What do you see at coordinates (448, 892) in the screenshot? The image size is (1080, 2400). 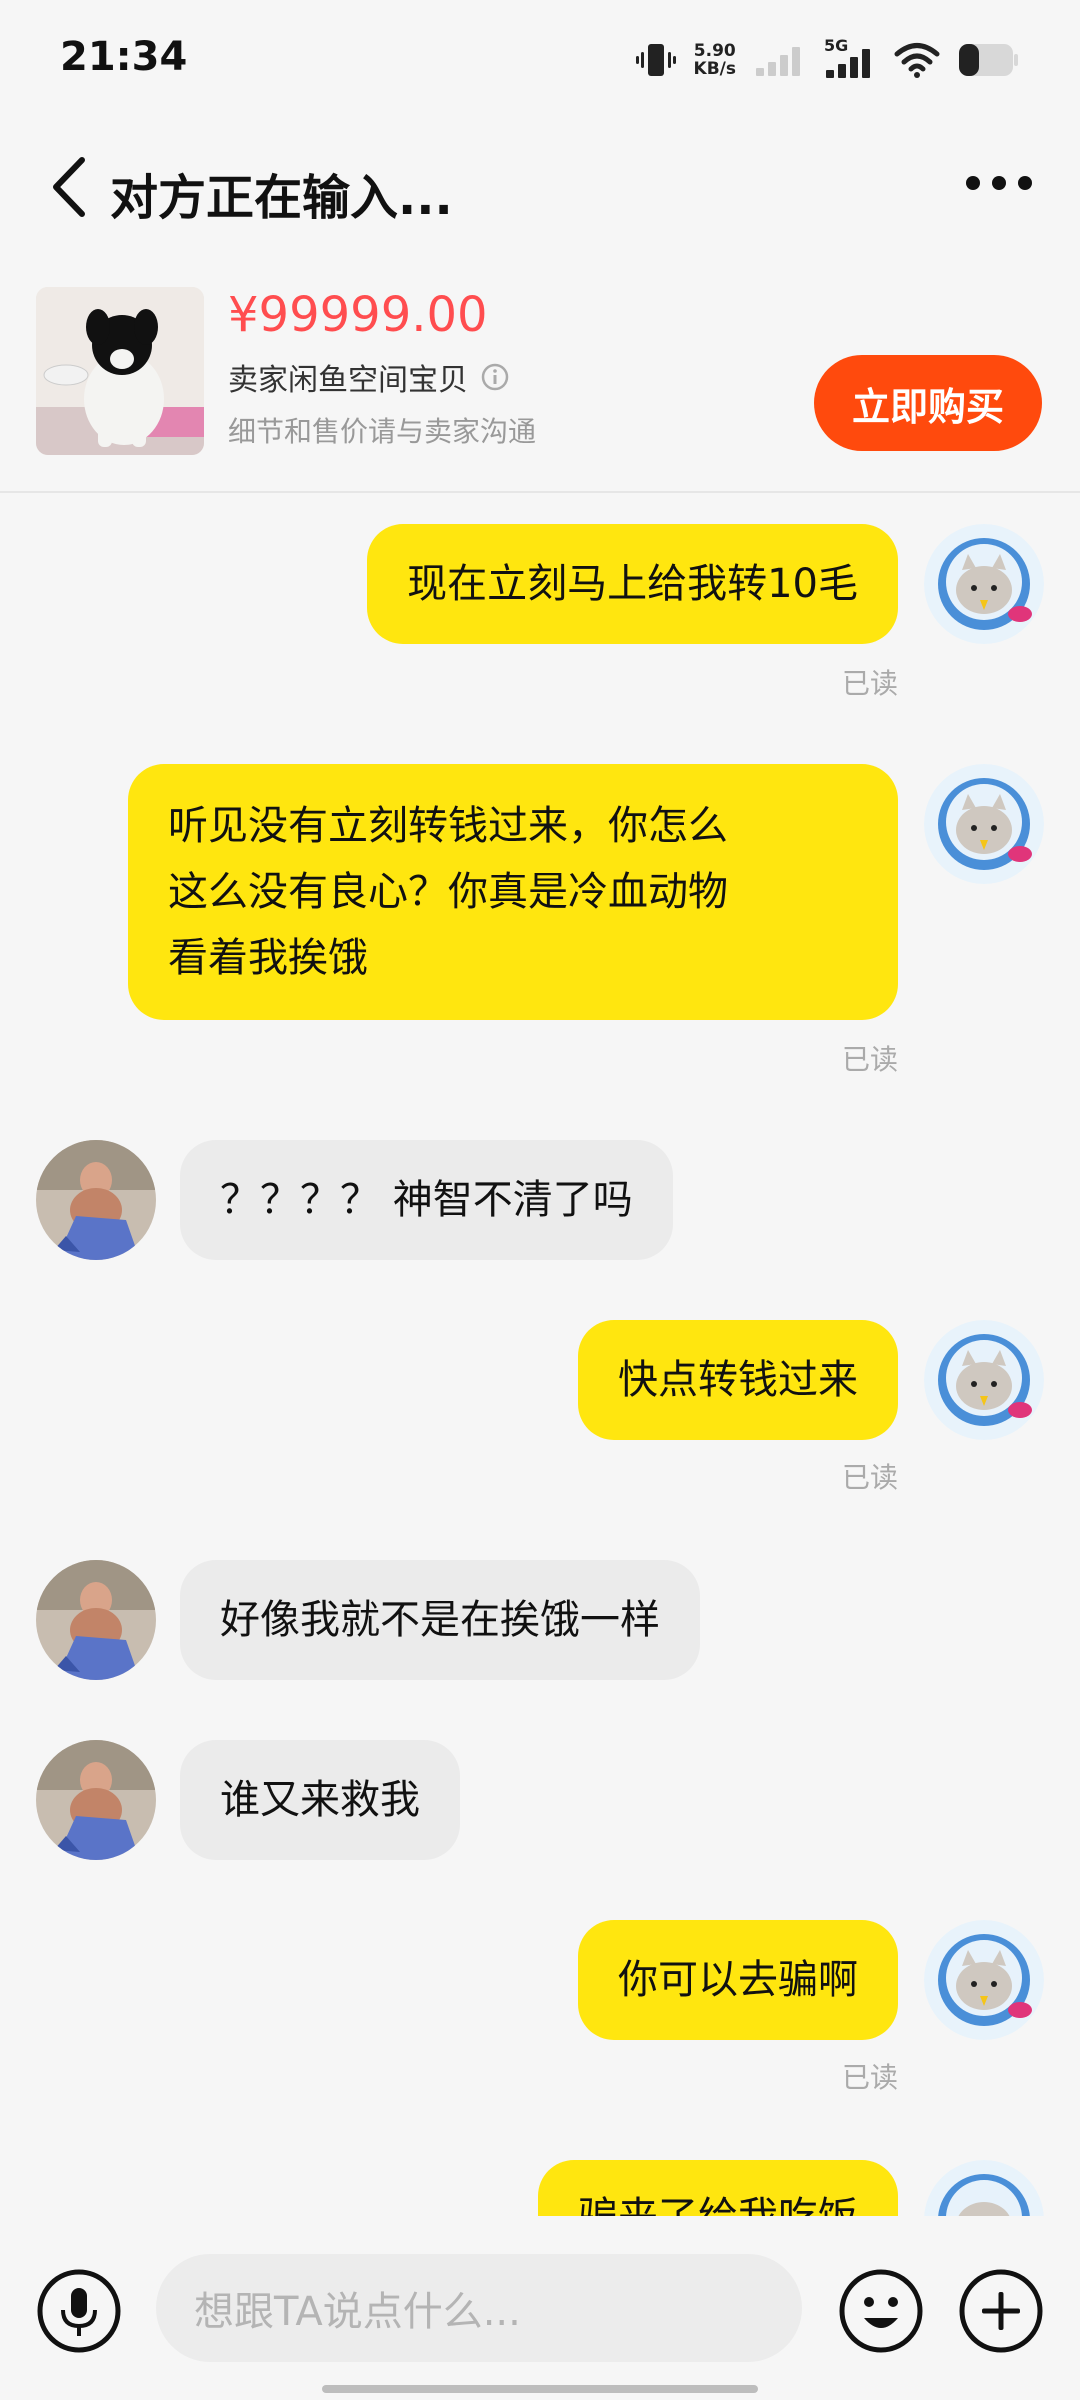 I see `message-line: 这么没有良心？你真是冷血动物` at bounding box center [448, 892].